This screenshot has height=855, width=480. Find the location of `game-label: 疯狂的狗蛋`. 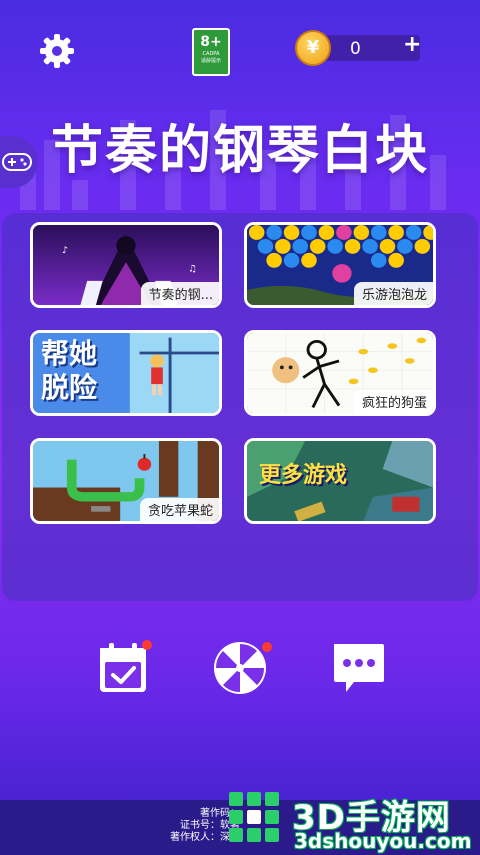

game-label: 疯狂的狗蛋 is located at coordinates (393, 401).